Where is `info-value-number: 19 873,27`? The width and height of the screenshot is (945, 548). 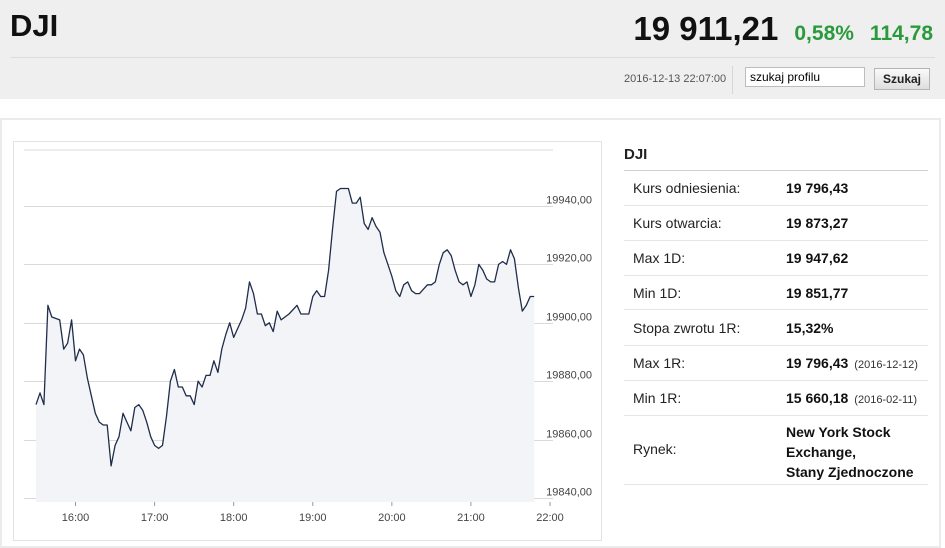 info-value-number: 19 873,27 is located at coordinates (817, 223).